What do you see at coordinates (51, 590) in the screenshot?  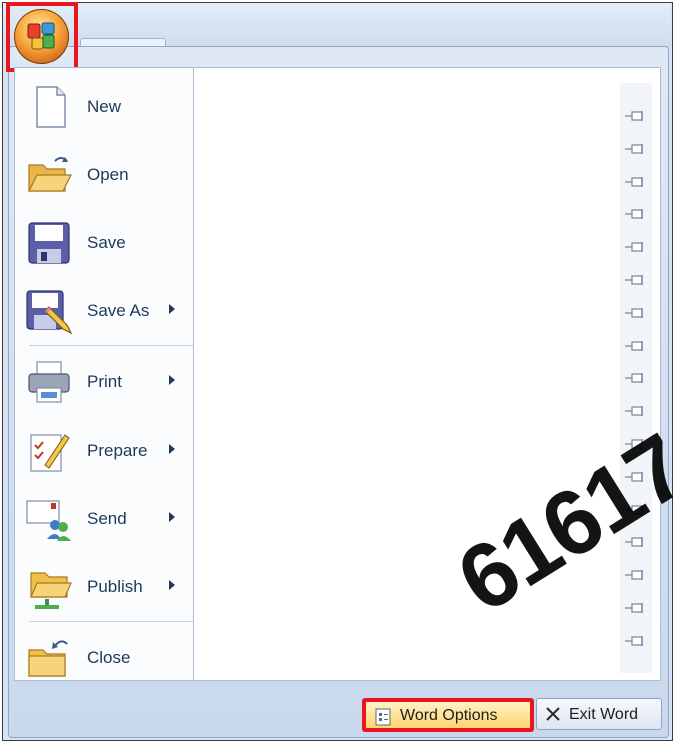 I see `publish-icon` at bounding box center [51, 590].